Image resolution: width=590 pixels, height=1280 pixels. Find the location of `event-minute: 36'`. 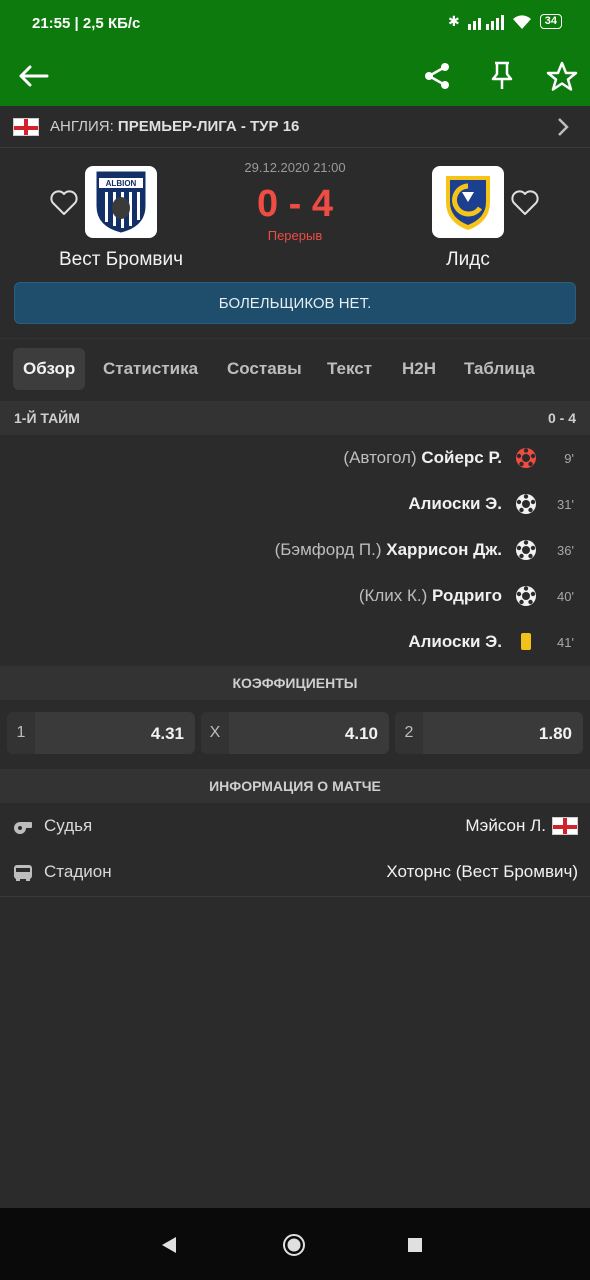

event-minute: 36' is located at coordinates (565, 550).